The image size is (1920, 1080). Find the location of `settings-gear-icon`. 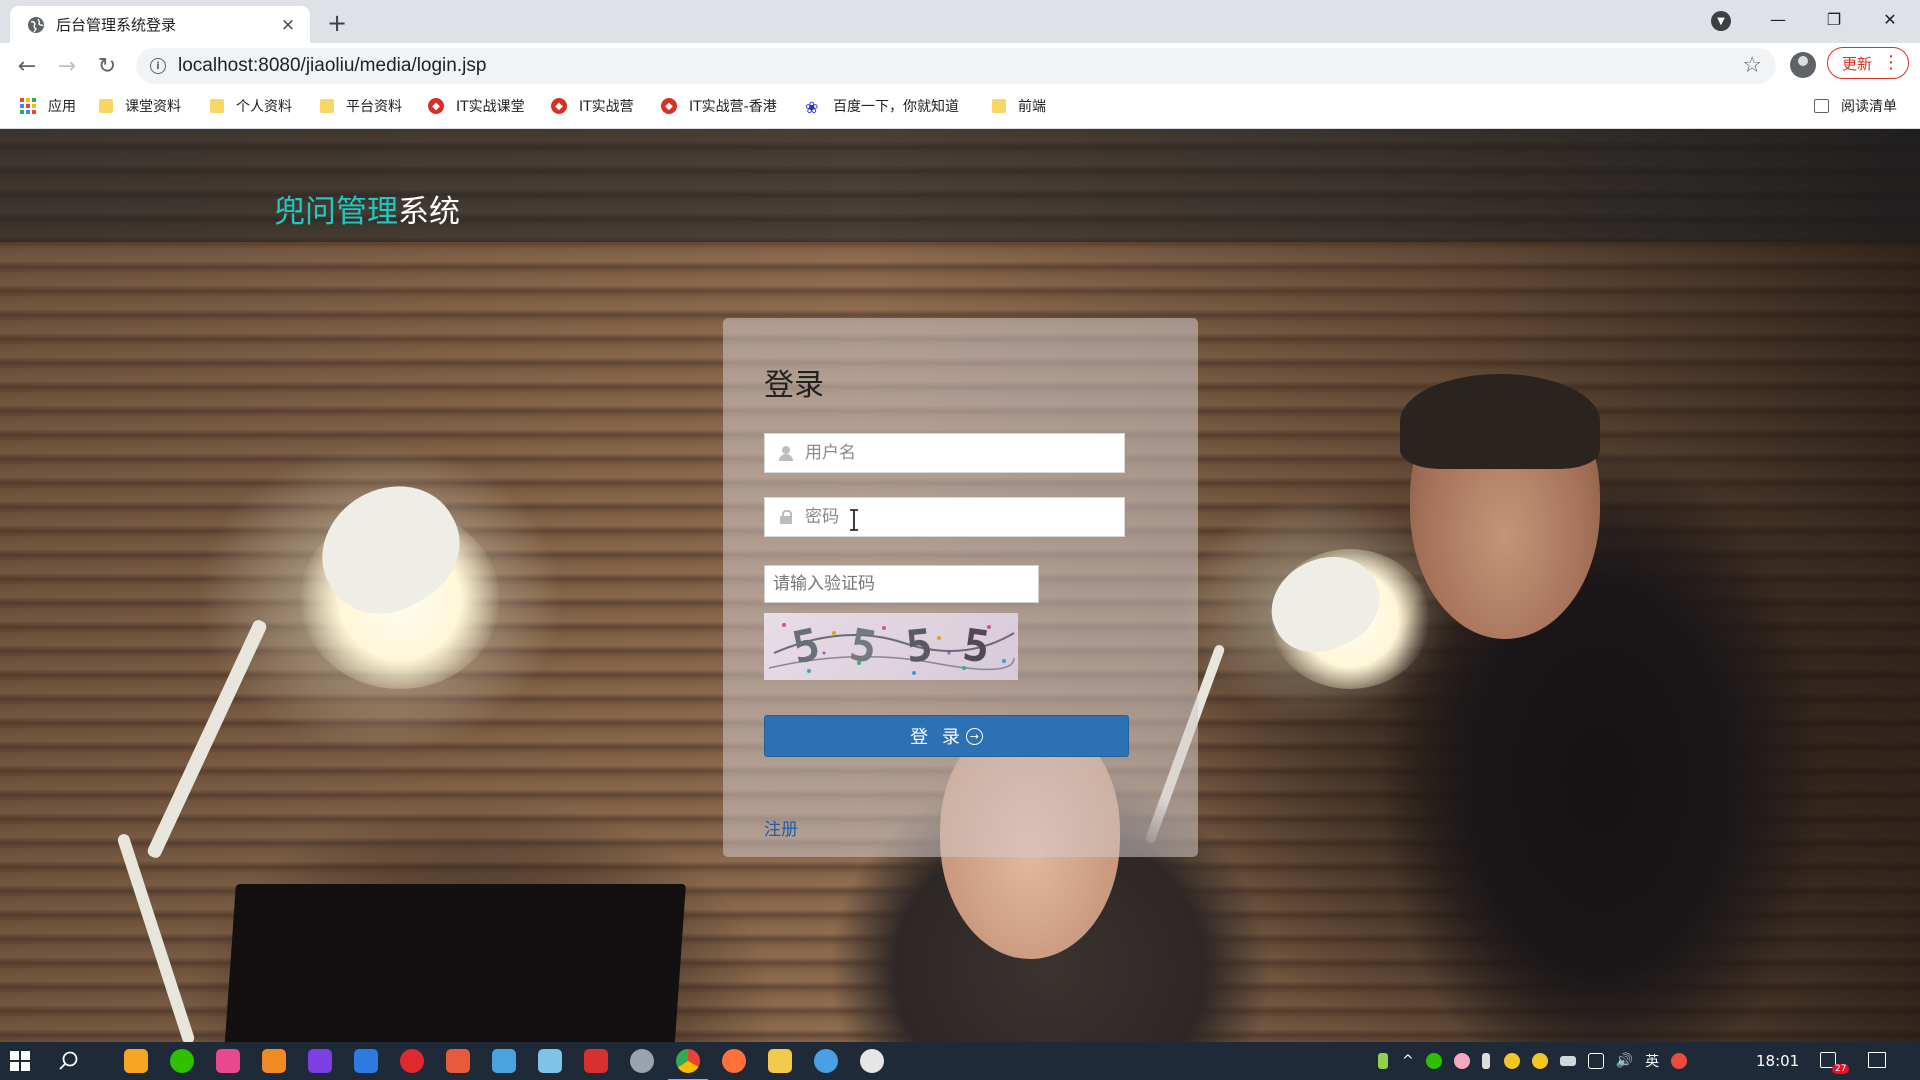

settings-gear-icon is located at coordinates (642, 1061).